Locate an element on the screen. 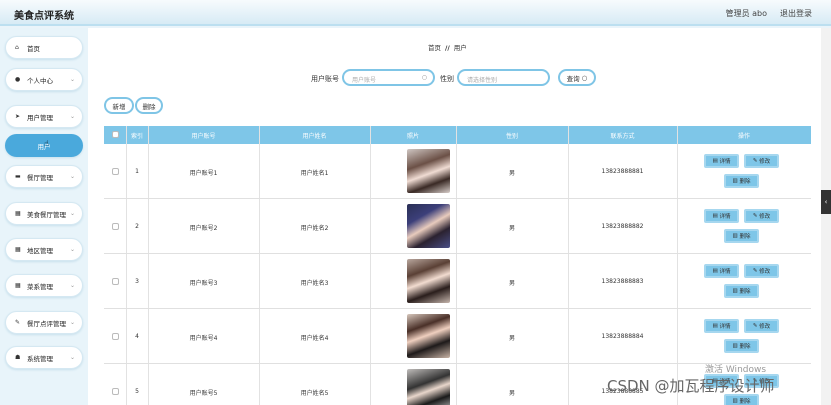 The height and width of the screenshot is (405, 831). admin-label: 管理员 abo is located at coordinates (746, 13).